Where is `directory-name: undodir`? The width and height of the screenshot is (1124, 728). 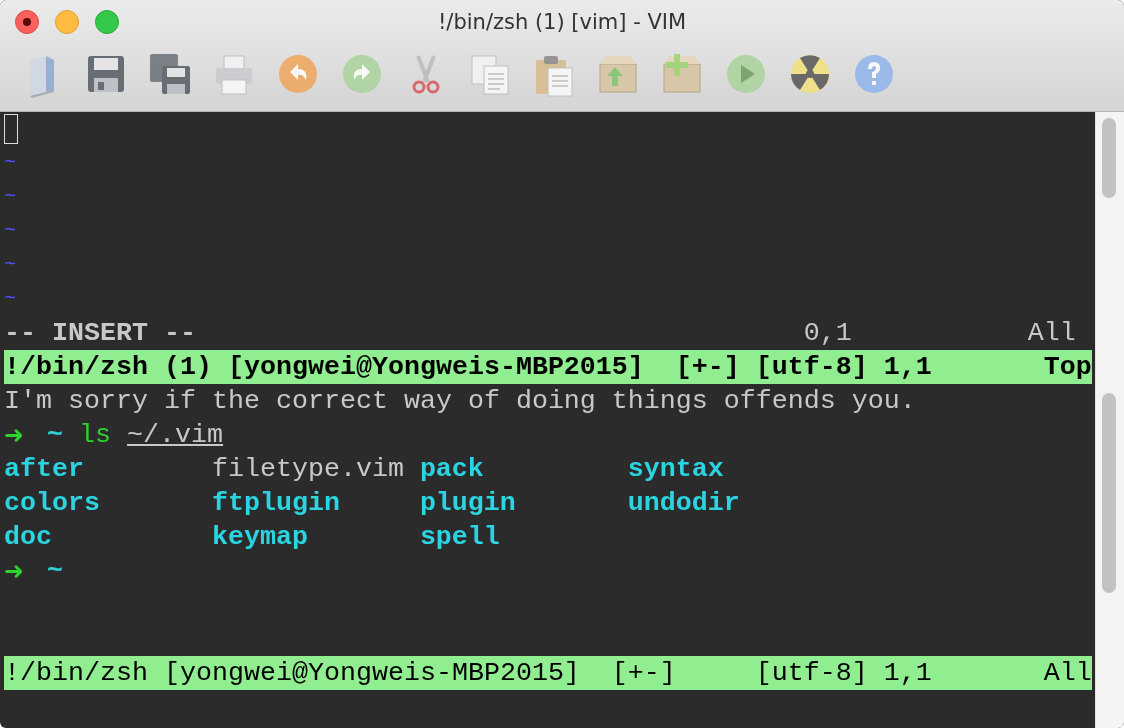
directory-name: undodir is located at coordinates (684, 503).